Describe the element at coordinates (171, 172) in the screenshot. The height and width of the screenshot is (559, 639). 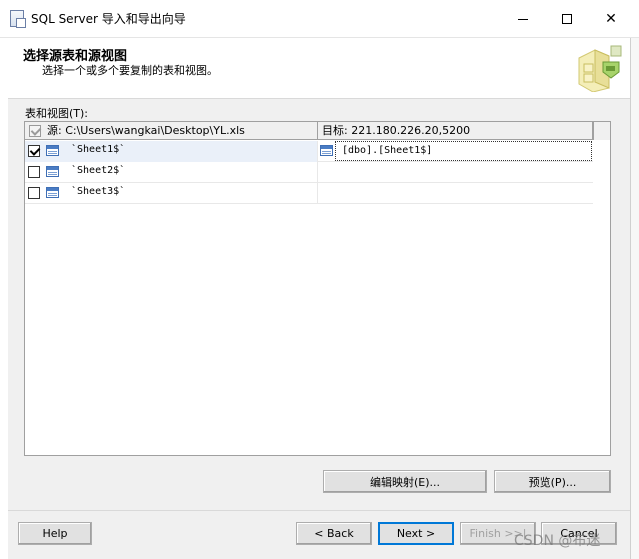
I see `source-cell: `Sheet2$`` at that location.